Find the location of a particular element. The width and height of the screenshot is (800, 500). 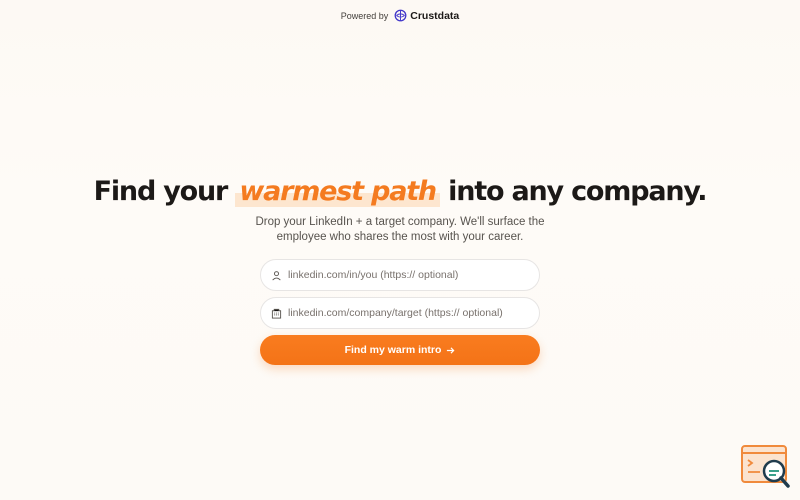

headline-post: into any company. is located at coordinates (577, 191).